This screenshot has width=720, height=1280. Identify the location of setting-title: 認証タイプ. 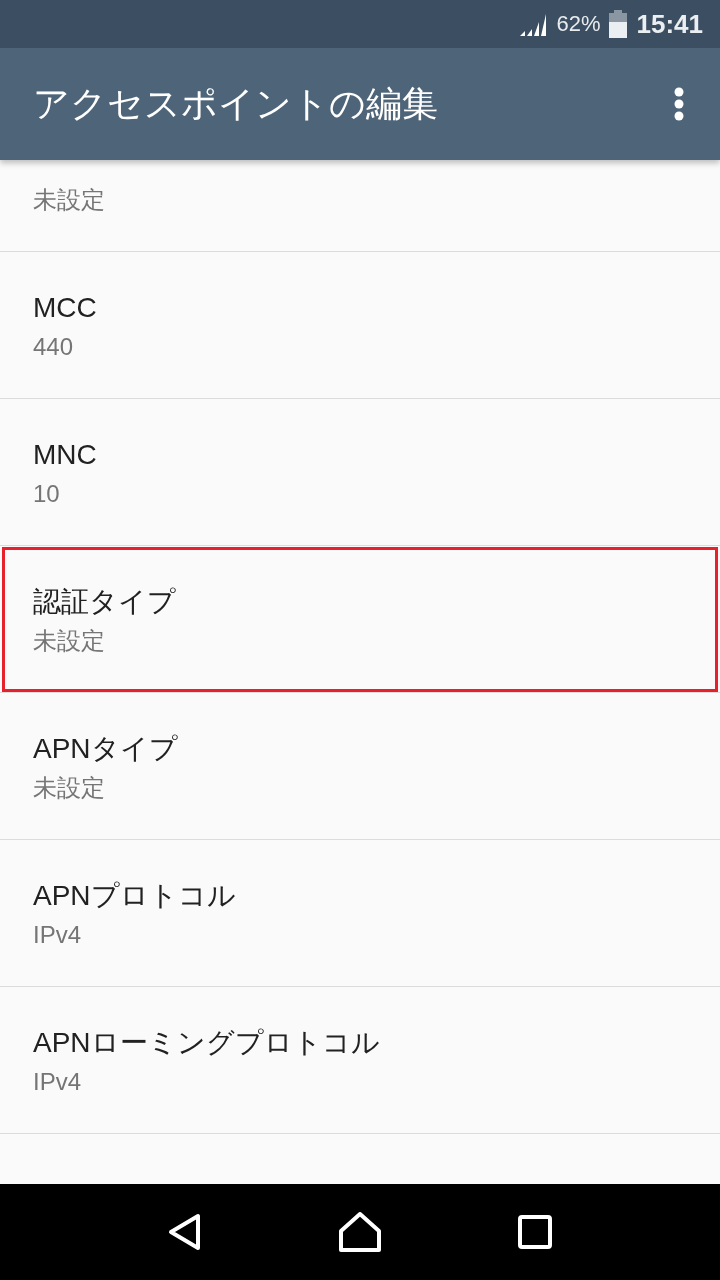
(104, 602).